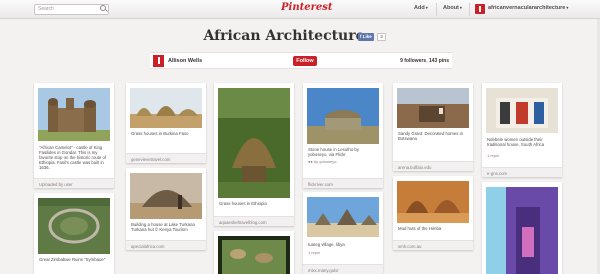 This screenshot has width=600, height=274. Describe the element at coordinates (166, 196) in the screenshot. I see `turkana-hut-image` at that location.